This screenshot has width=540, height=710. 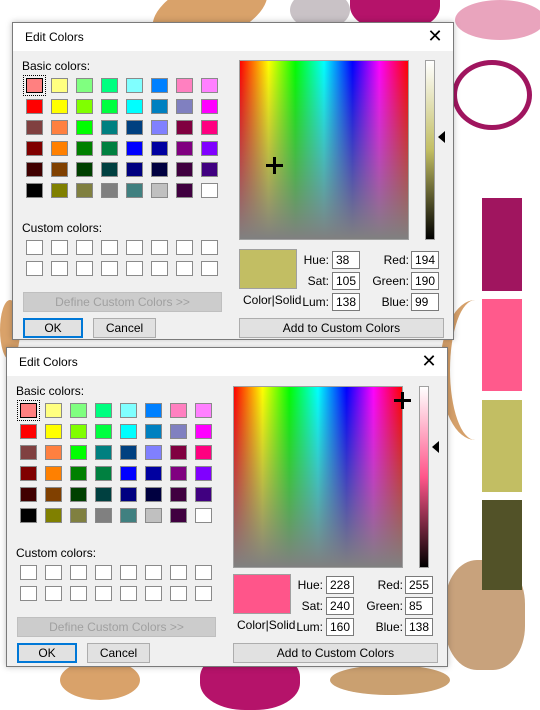 I want to click on green-field: 190, so click(x=425, y=281).